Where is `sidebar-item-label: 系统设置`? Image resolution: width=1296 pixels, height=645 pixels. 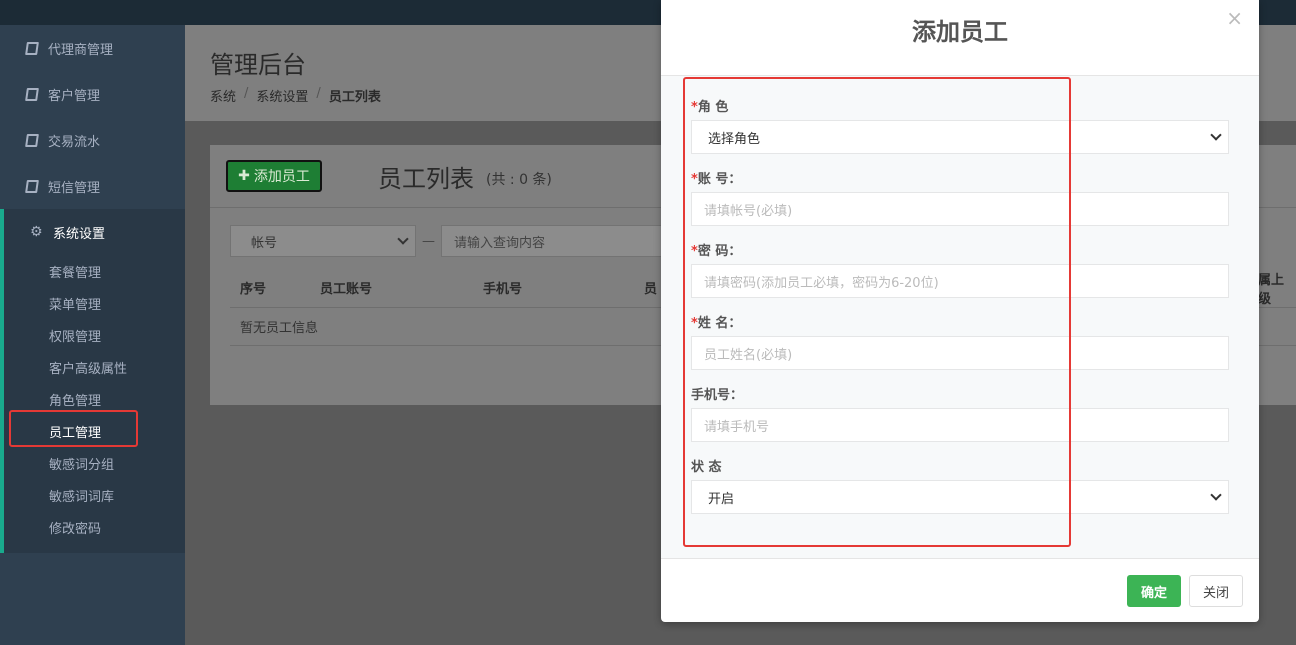
sidebar-item-label: 系统设置 is located at coordinates (79, 234).